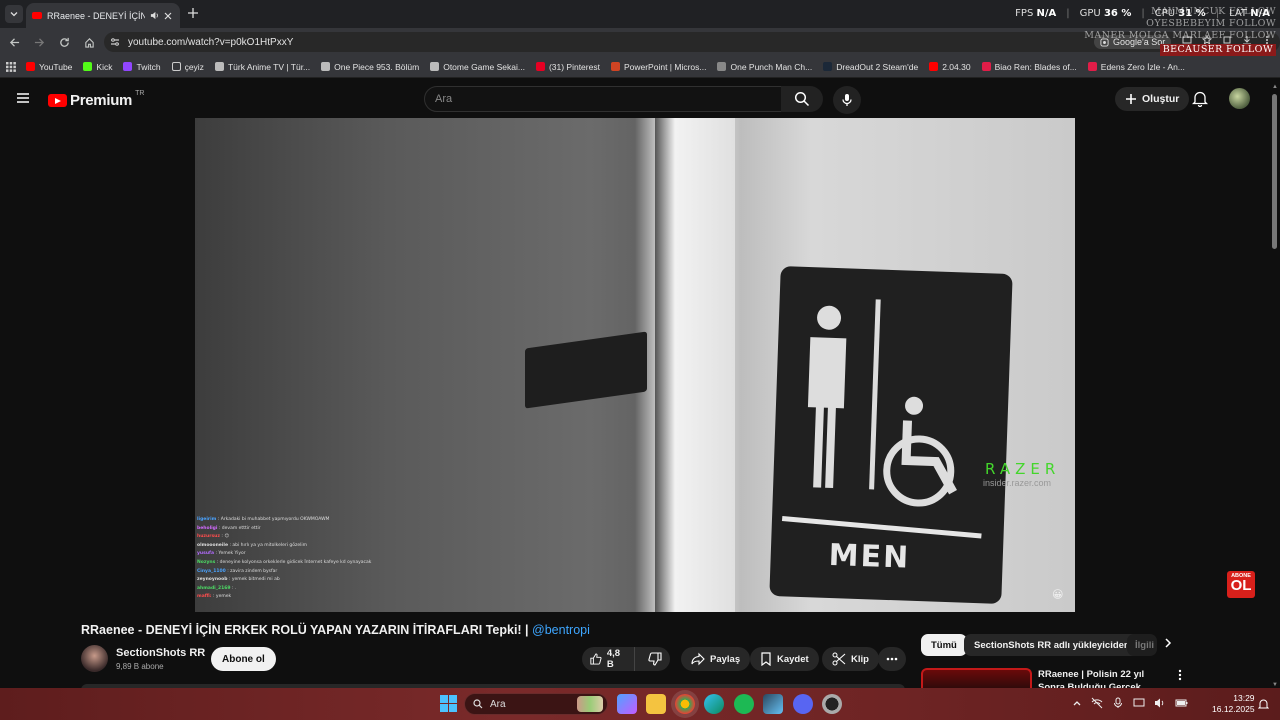 This screenshot has height=720, width=1280. Describe the element at coordinates (870, 67) in the screenshot. I see `bookmark-item: DreadOut 2 Steam'de` at that location.